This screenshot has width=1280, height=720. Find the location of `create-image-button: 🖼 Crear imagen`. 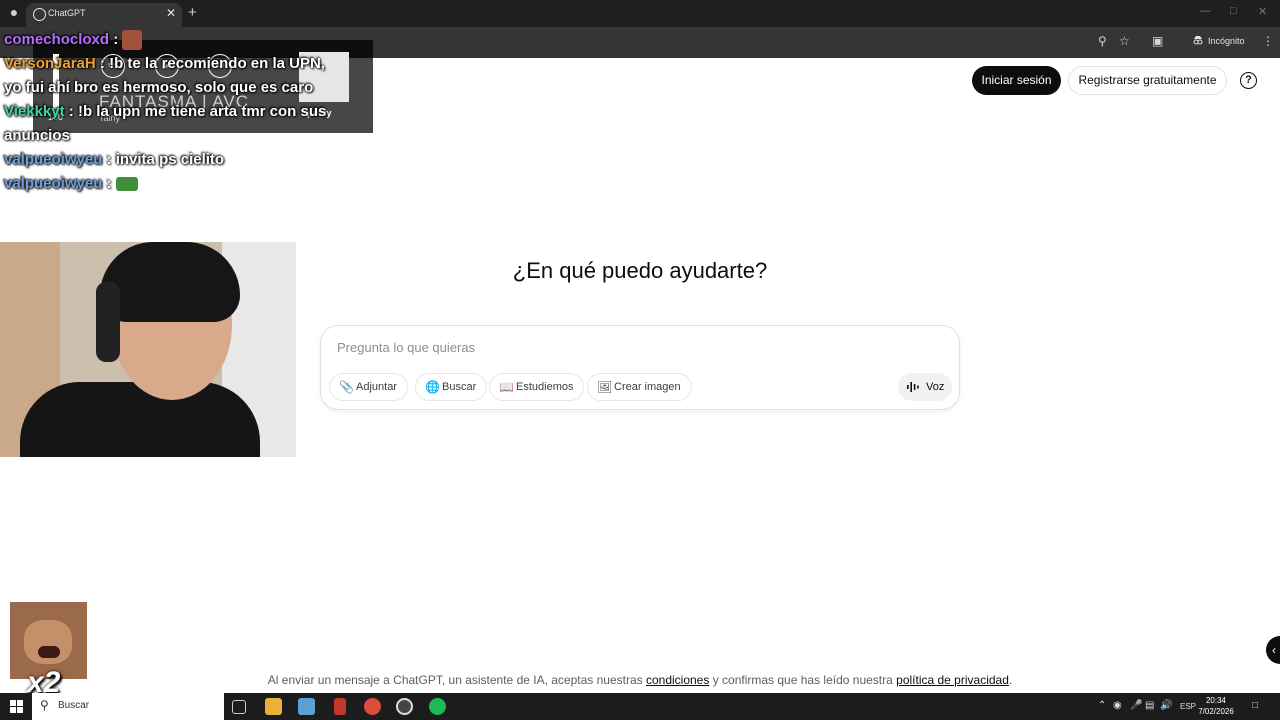

create-image-button: 🖼 Crear imagen is located at coordinates (639, 387).